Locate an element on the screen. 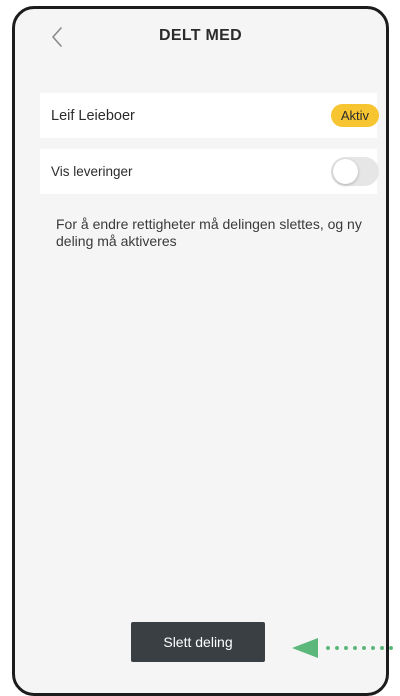 The height and width of the screenshot is (696, 400). delete-share-button: Slett deling is located at coordinates (198, 642).